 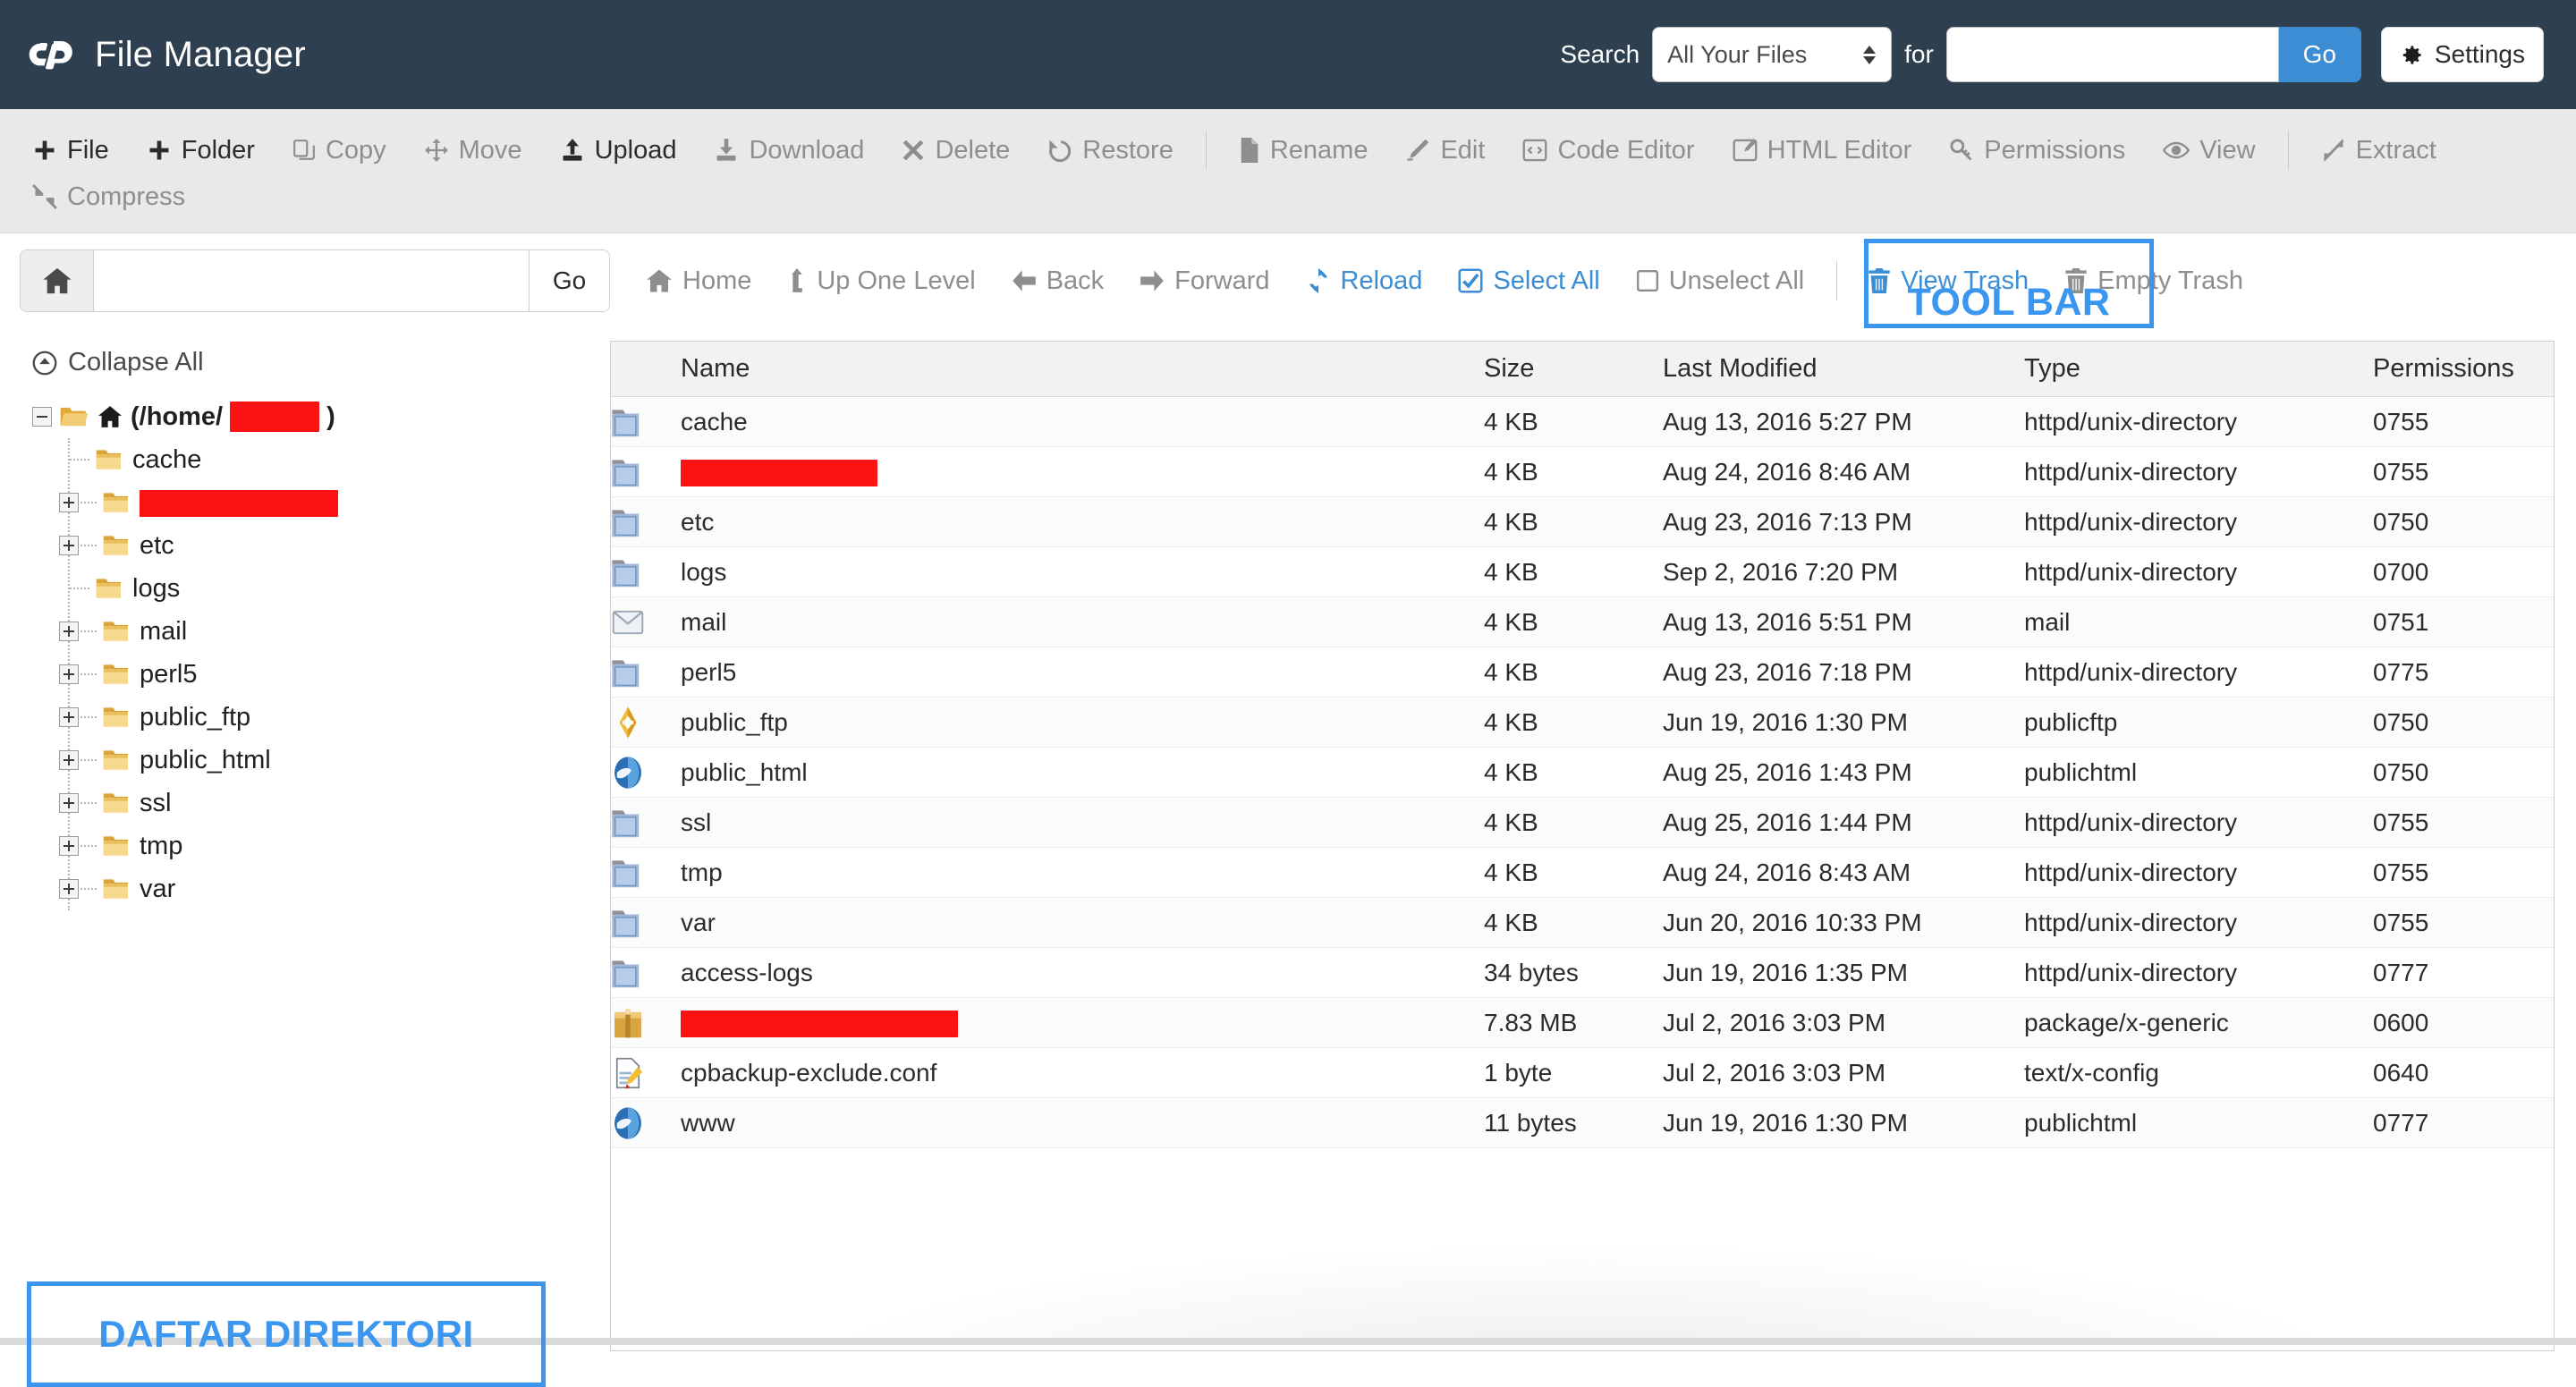 What do you see at coordinates (330, 545) in the screenshot?
I see `tree-node-etc: etc` at bounding box center [330, 545].